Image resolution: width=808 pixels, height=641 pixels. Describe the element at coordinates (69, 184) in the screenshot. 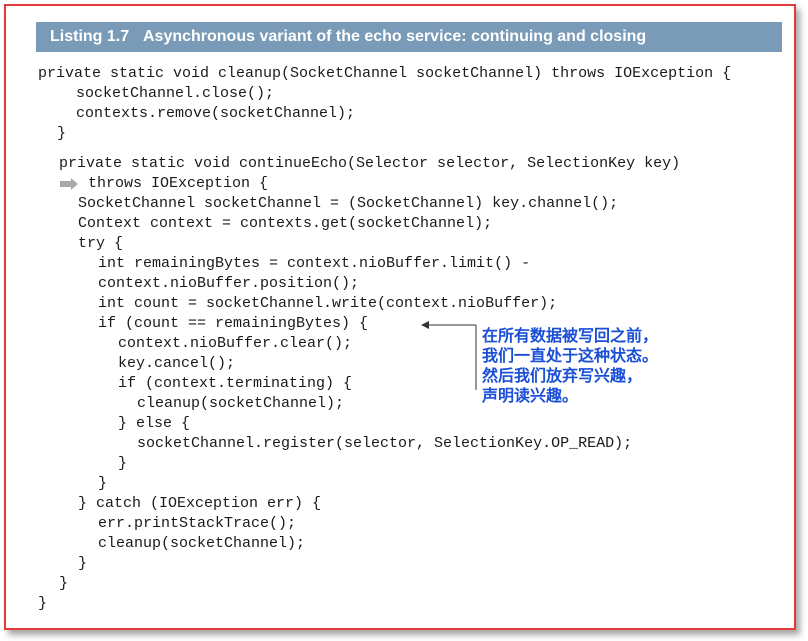

I see `line-continuation-icon` at that location.